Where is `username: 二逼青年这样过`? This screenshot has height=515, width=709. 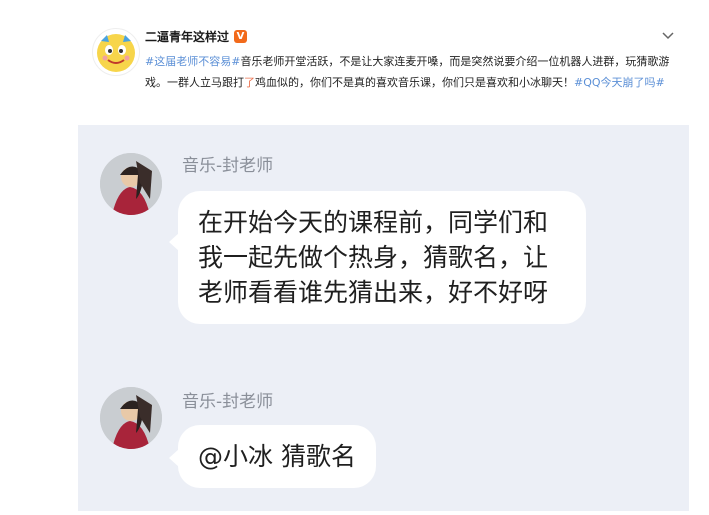
username: 二逼青年这样过 is located at coordinates (187, 36).